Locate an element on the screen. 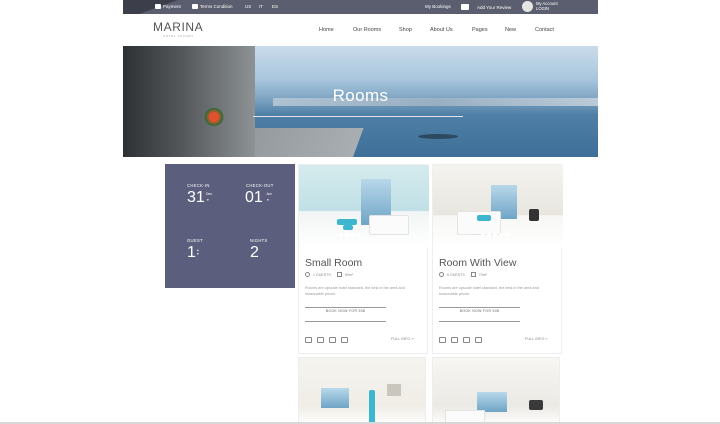 Image resolution: width=720 pixels, height=424 pixels. card-icon is located at coordinates (158, 6).